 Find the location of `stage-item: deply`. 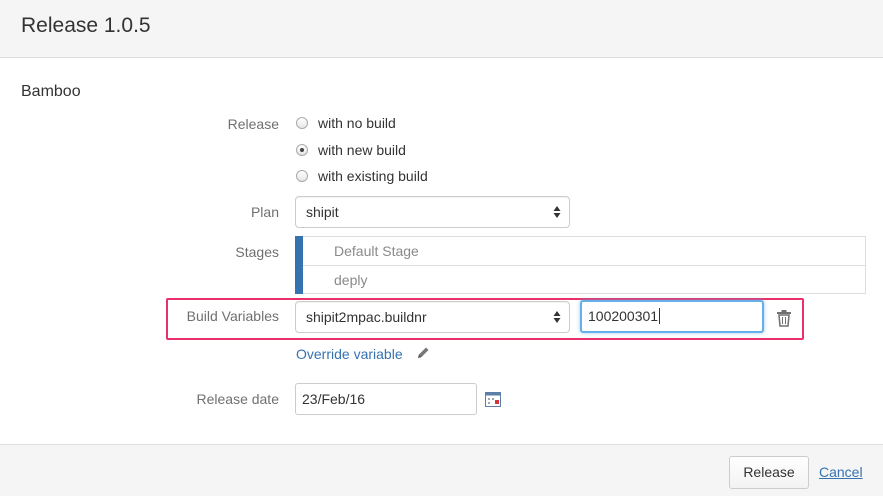

stage-item: deply is located at coordinates (351, 280).